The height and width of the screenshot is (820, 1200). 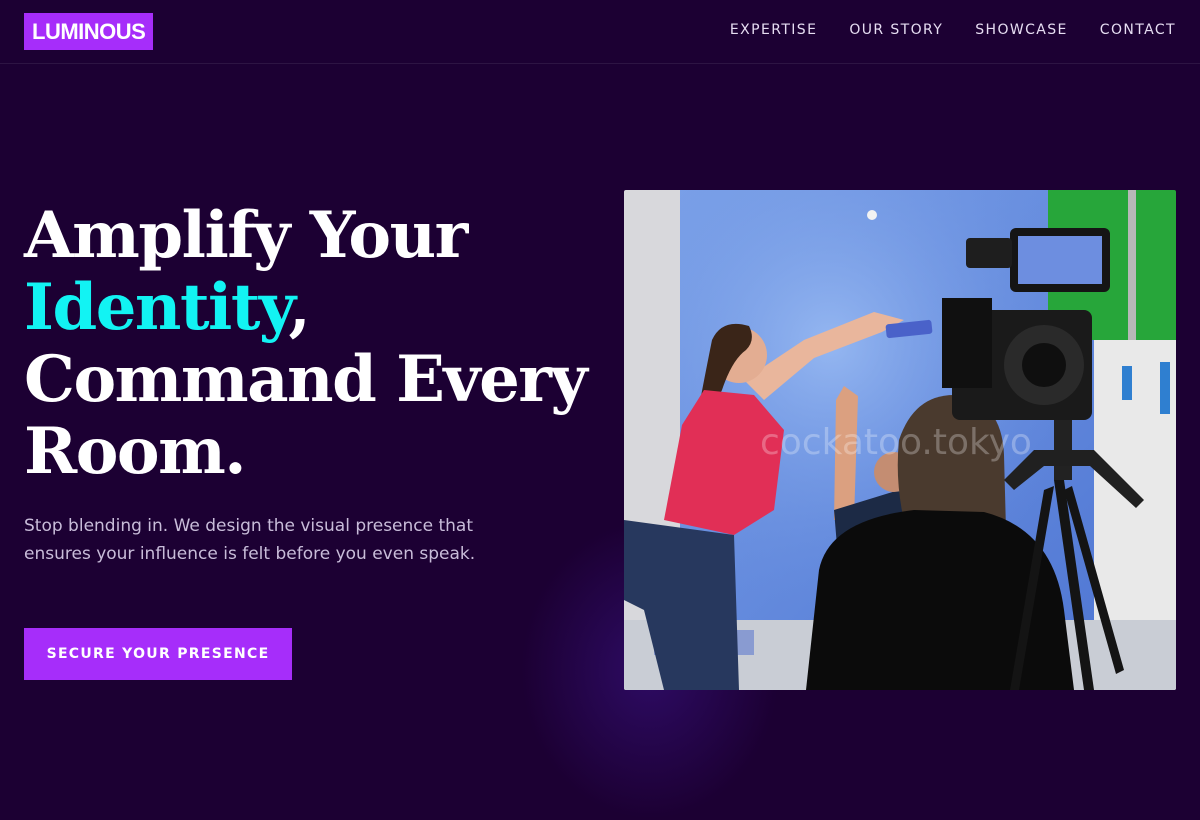 I want to click on nav-link-contact: CONTACT, so click(x=1138, y=30).